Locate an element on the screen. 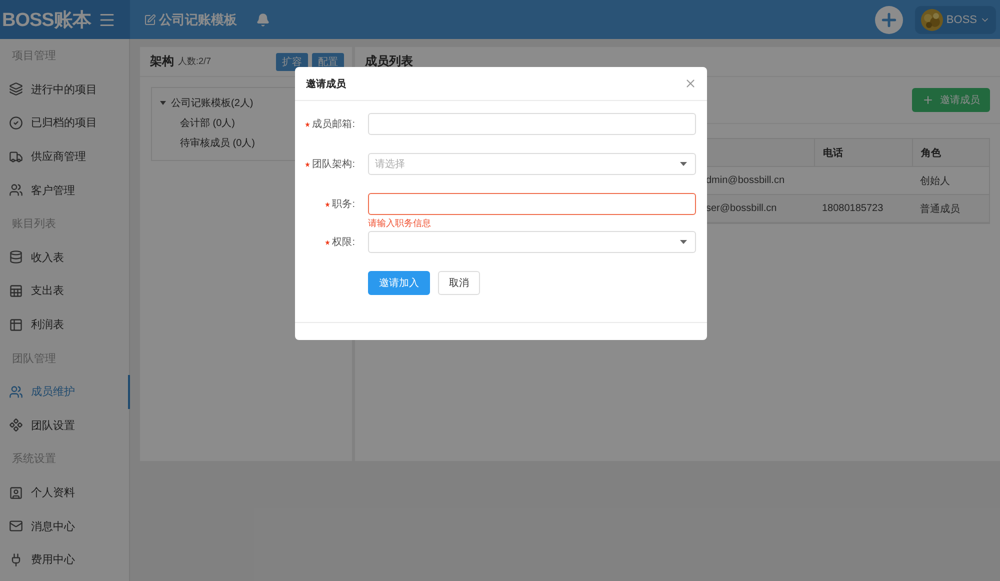 The width and height of the screenshot is (1000, 581). sidebar-item: 团队设置 is located at coordinates (65, 425).